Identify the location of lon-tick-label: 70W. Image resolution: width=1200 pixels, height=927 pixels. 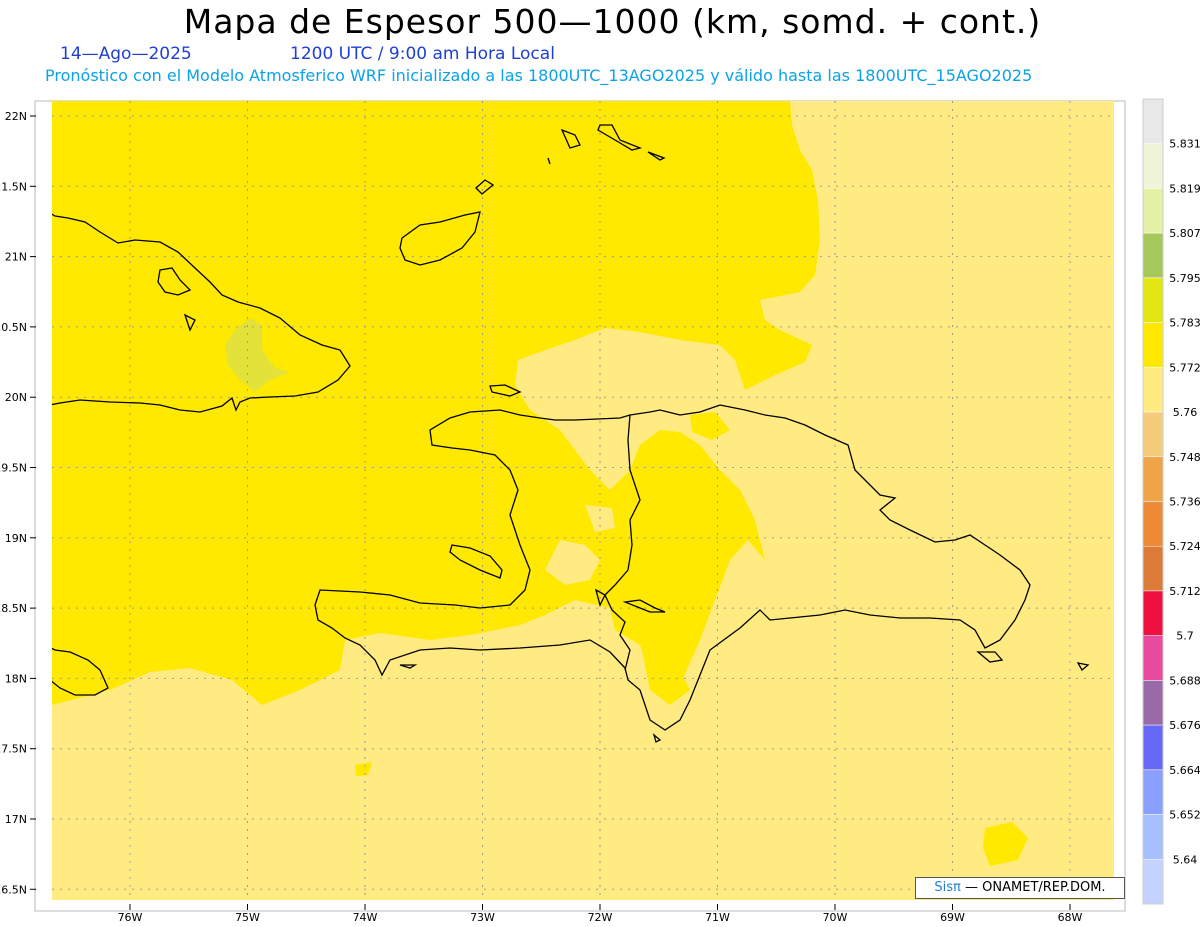
(835, 917).